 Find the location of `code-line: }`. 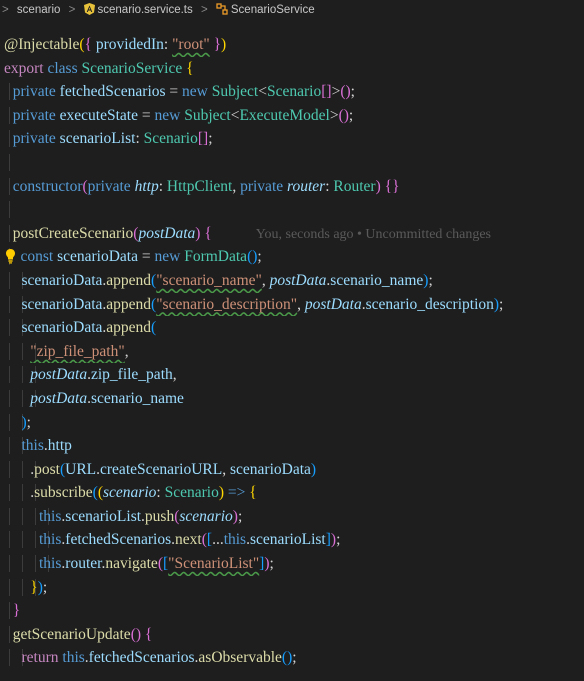

code-line: } is located at coordinates (292, 611).